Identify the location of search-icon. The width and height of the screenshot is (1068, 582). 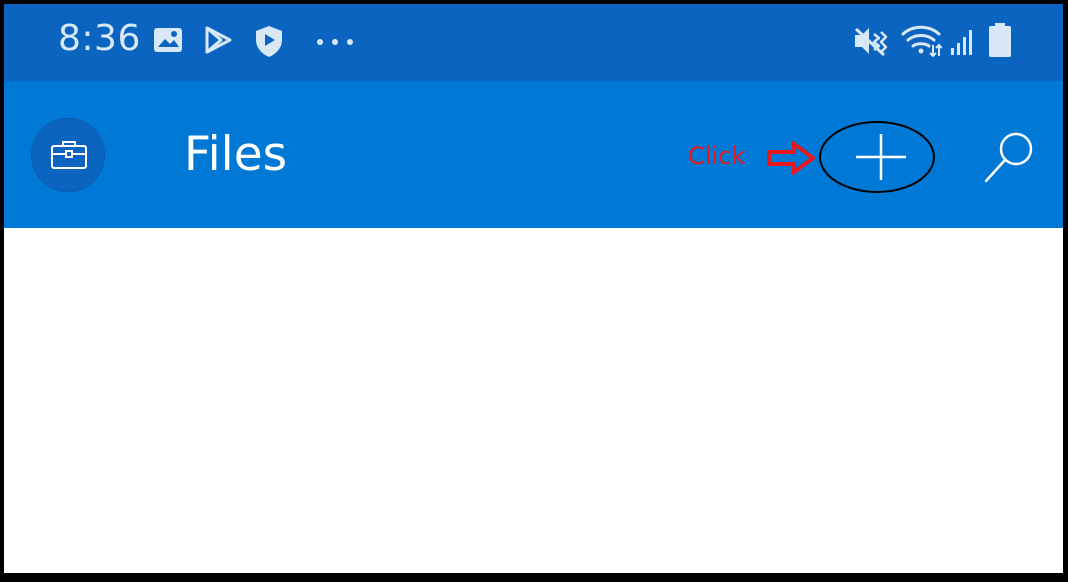
(1008, 157).